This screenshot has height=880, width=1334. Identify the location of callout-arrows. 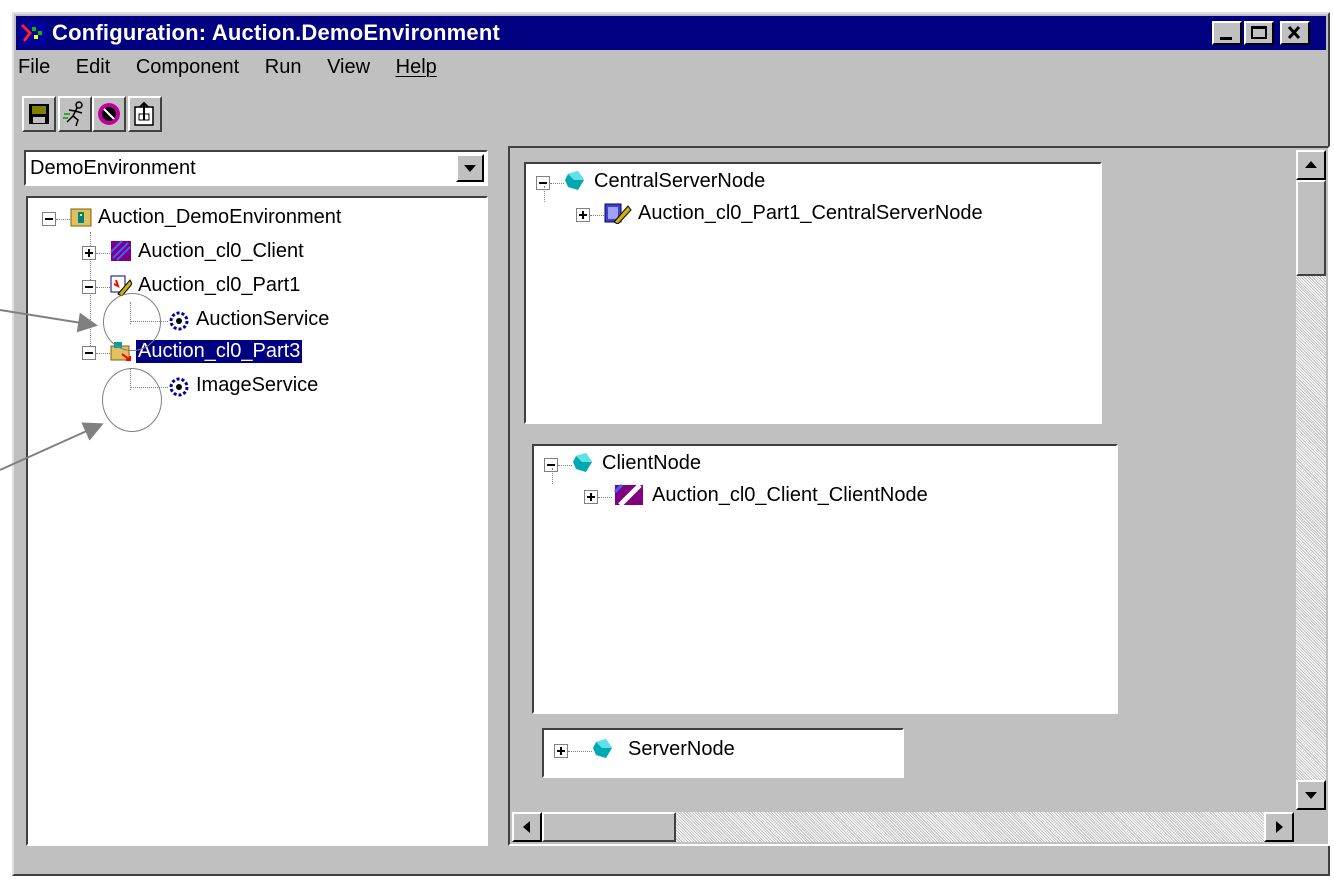
(52, 390).